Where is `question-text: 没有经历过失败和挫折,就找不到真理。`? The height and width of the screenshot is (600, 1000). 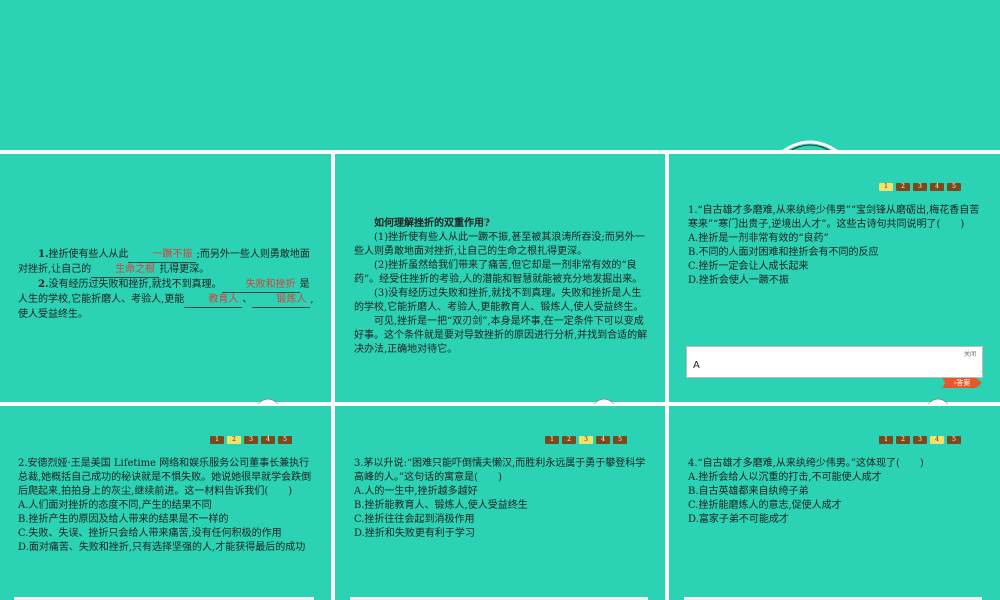 question-text: 没有经历过失败和挫折,就找不到真理。 is located at coordinates (135, 284).